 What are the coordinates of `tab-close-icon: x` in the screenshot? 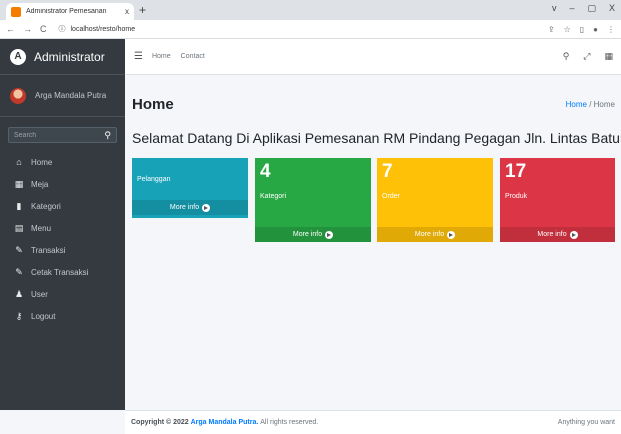 It's located at (127, 11).